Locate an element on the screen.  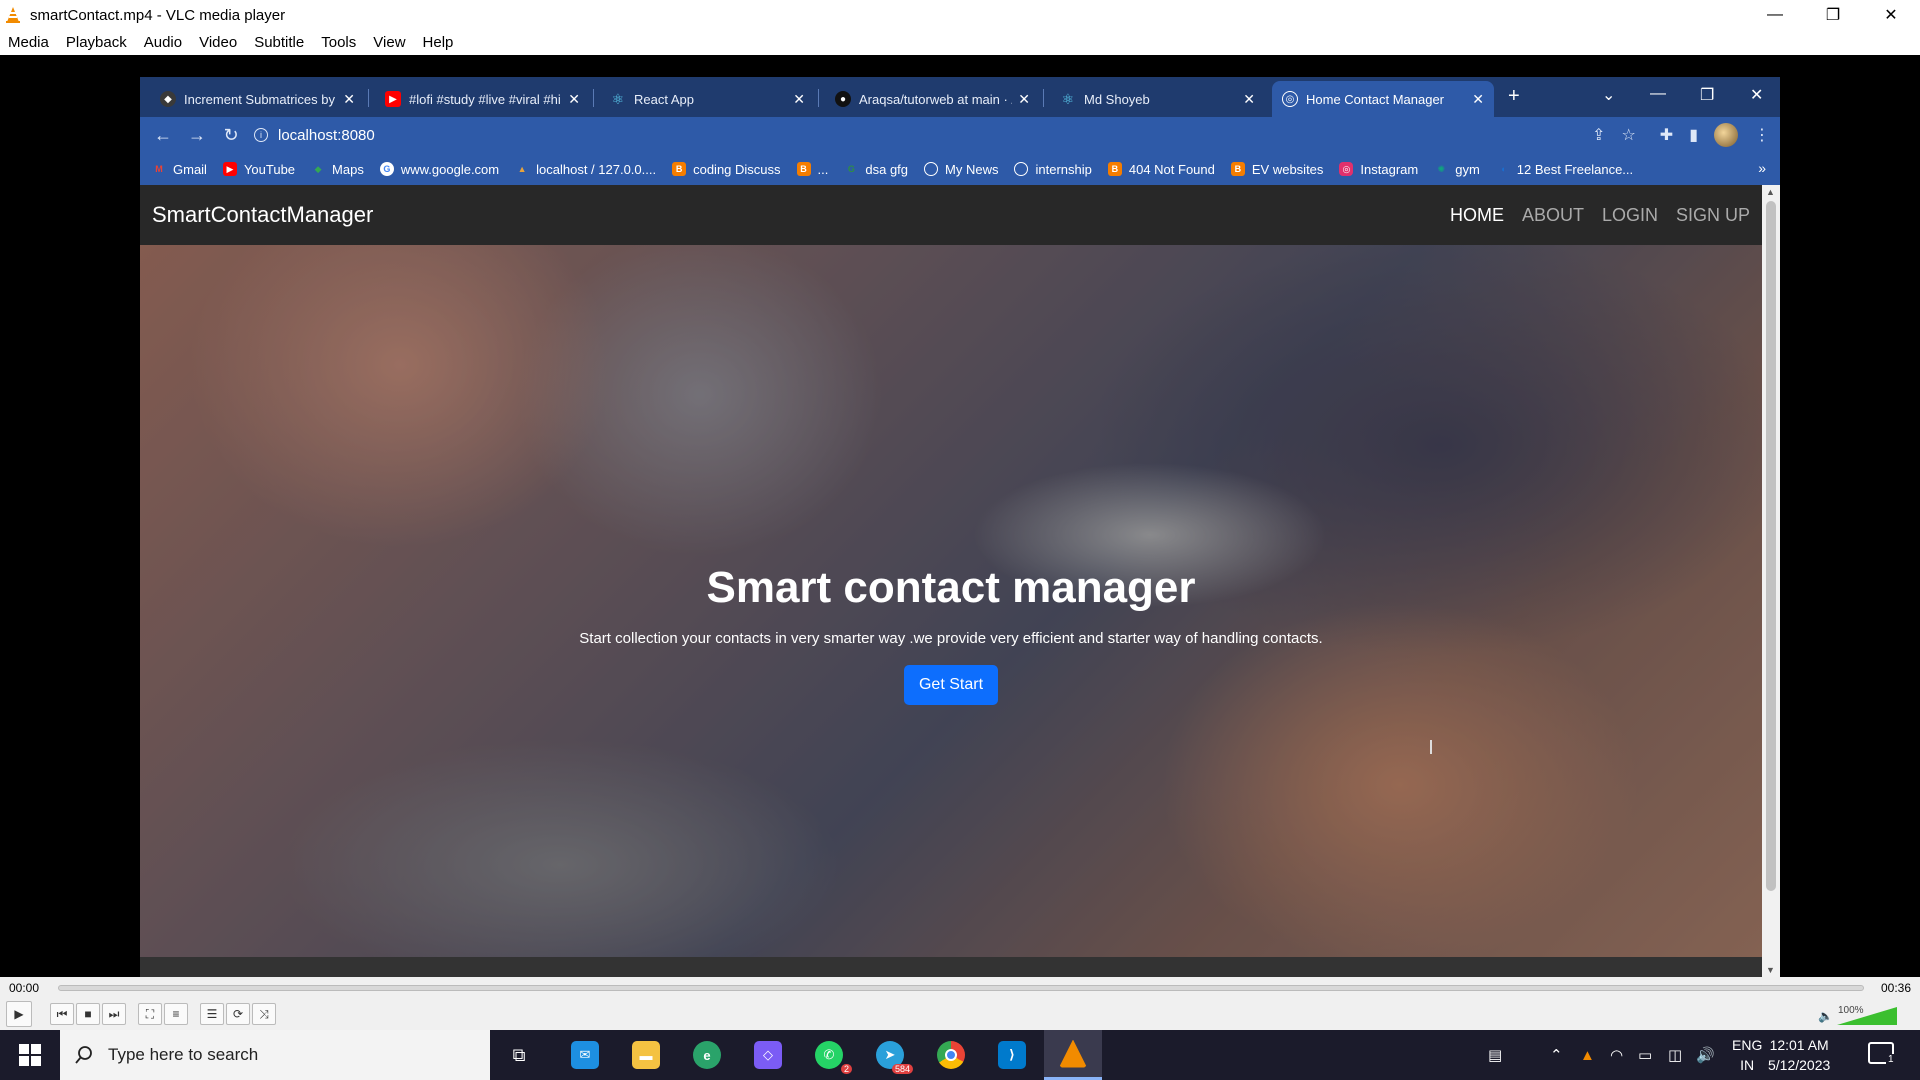
tray-overflow-icon: ⌃ is located at coordinates (1556, 1055).